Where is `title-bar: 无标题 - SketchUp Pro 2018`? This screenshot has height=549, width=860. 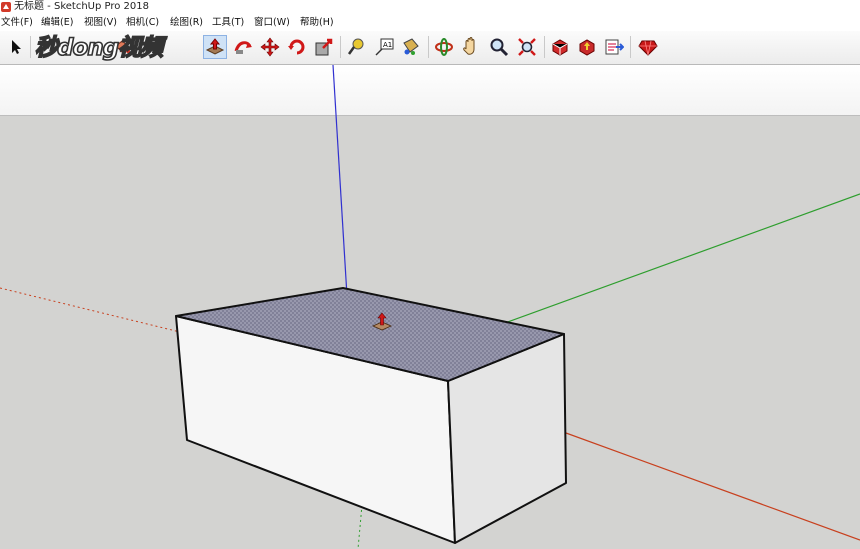
title-bar: 无标题 - SketchUp Pro 2018 is located at coordinates (430, 7).